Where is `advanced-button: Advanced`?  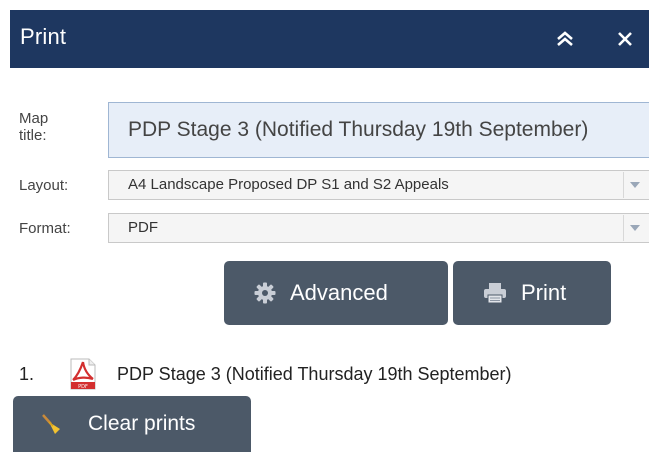 advanced-button: Advanced is located at coordinates (336, 293).